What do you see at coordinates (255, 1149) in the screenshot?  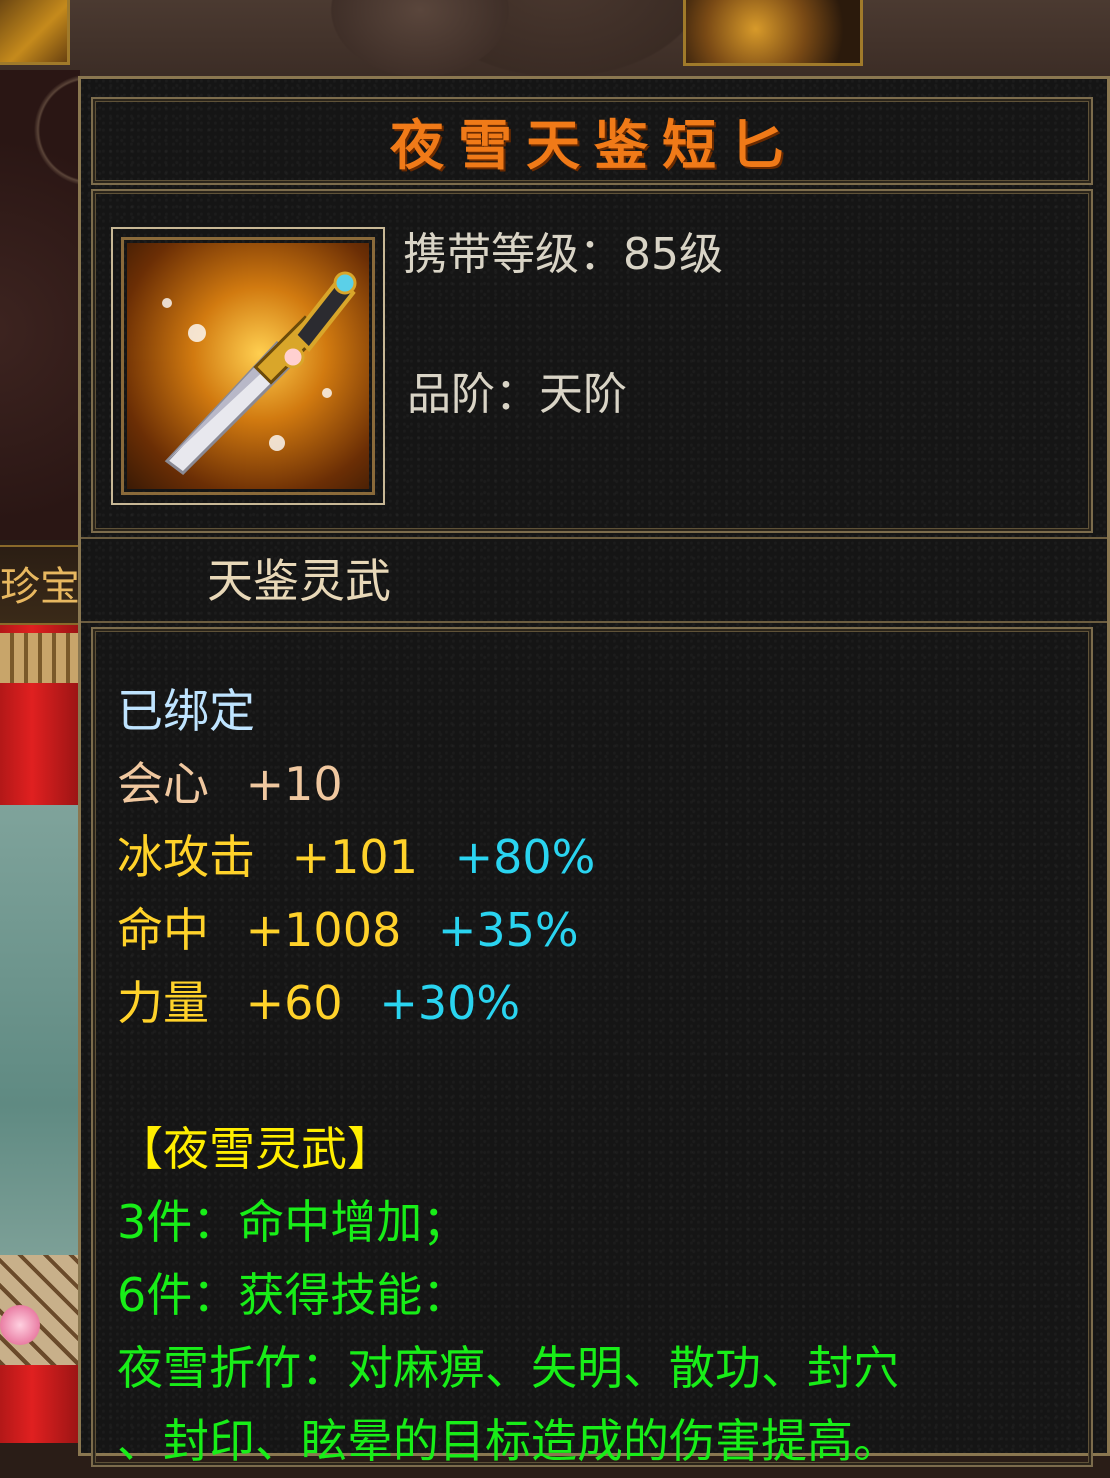 I see `set-title: 【夜雪灵武】` at bounding box center [255, 1149].